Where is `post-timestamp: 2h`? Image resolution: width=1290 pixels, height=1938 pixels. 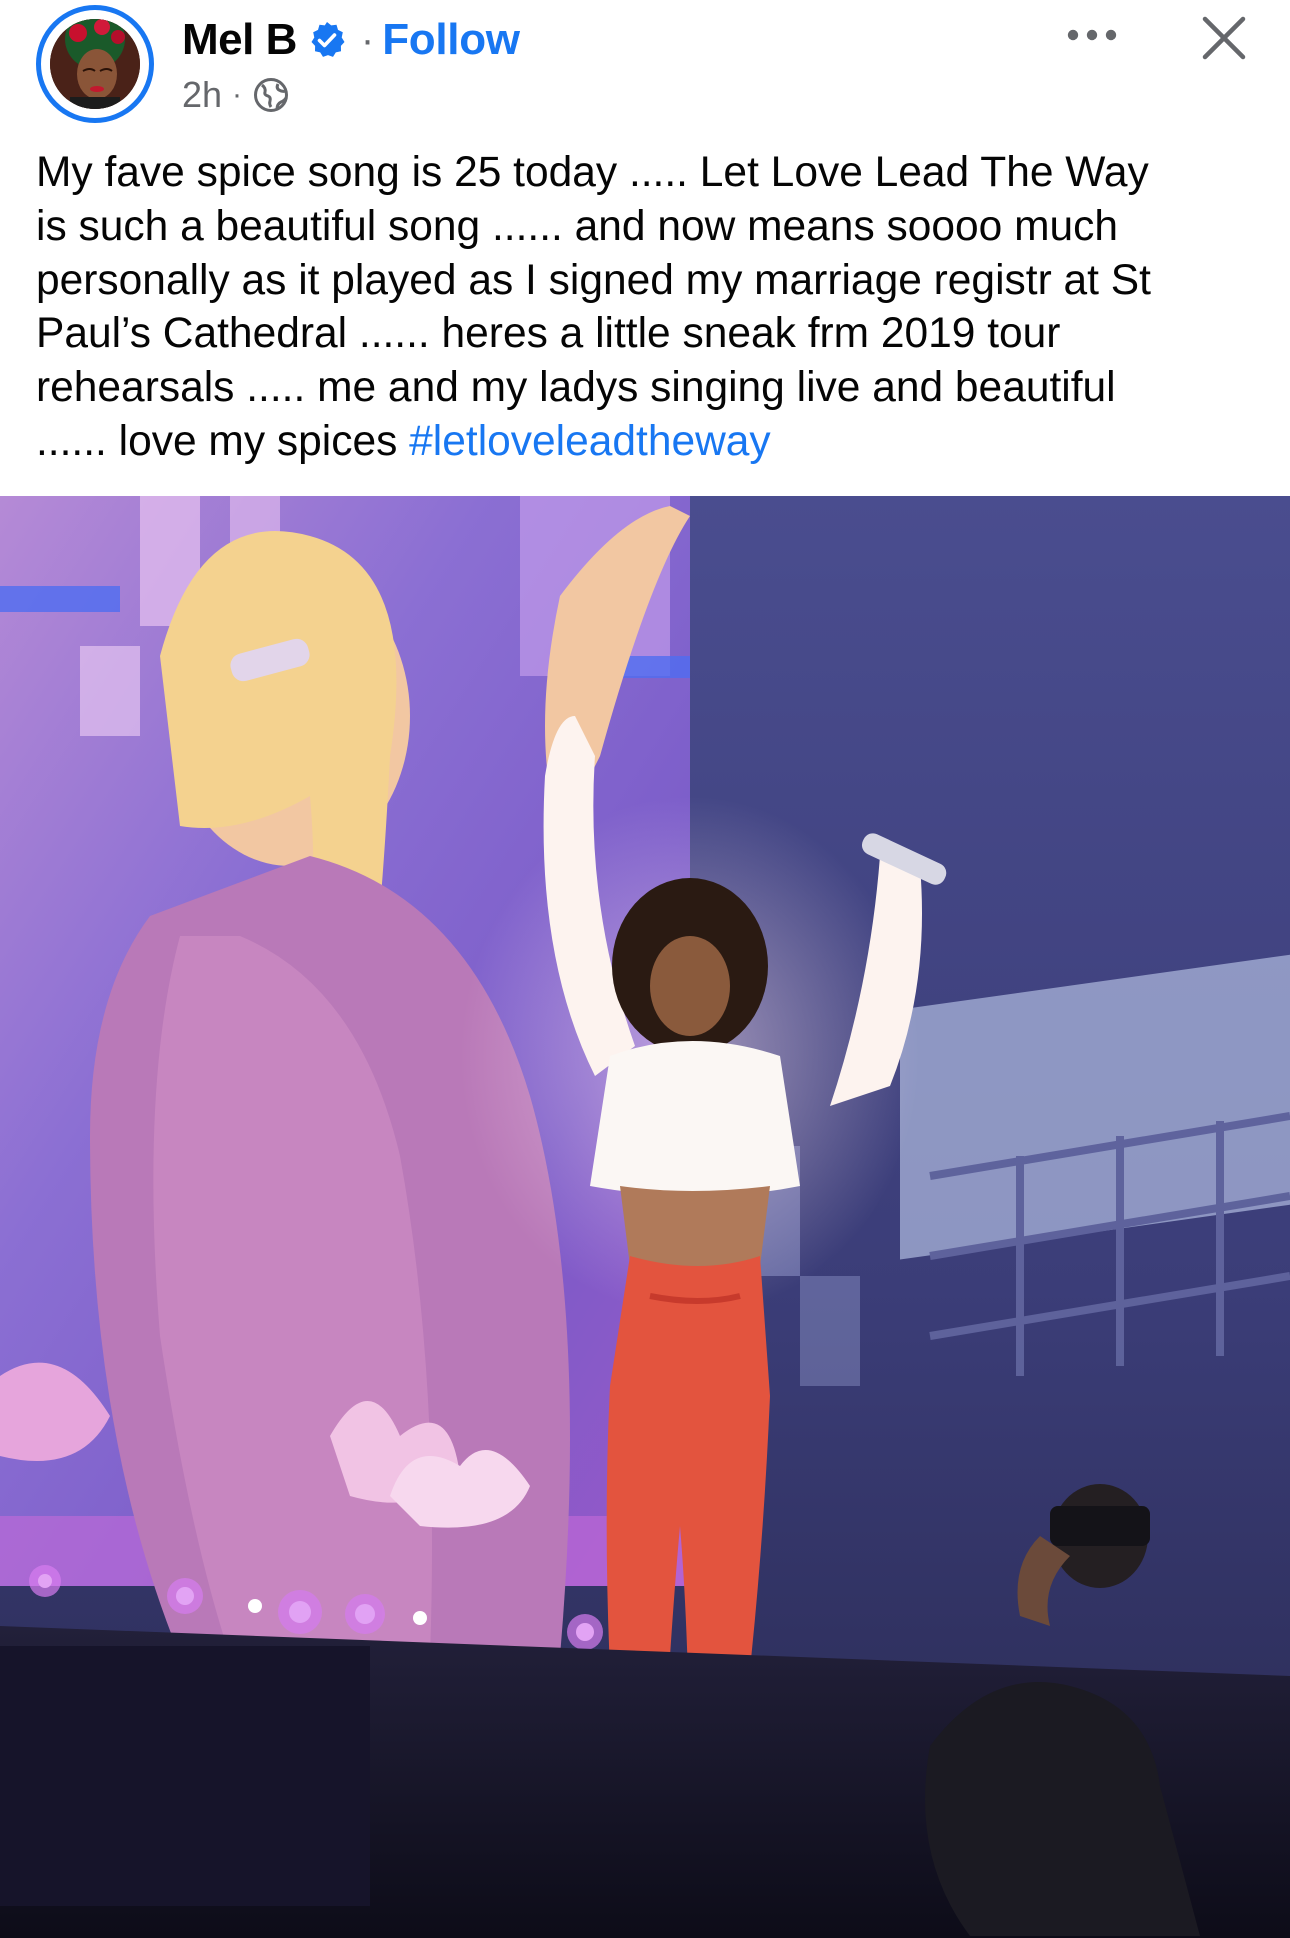
post-timestamp: 2h is located at coordinates (202, 95).